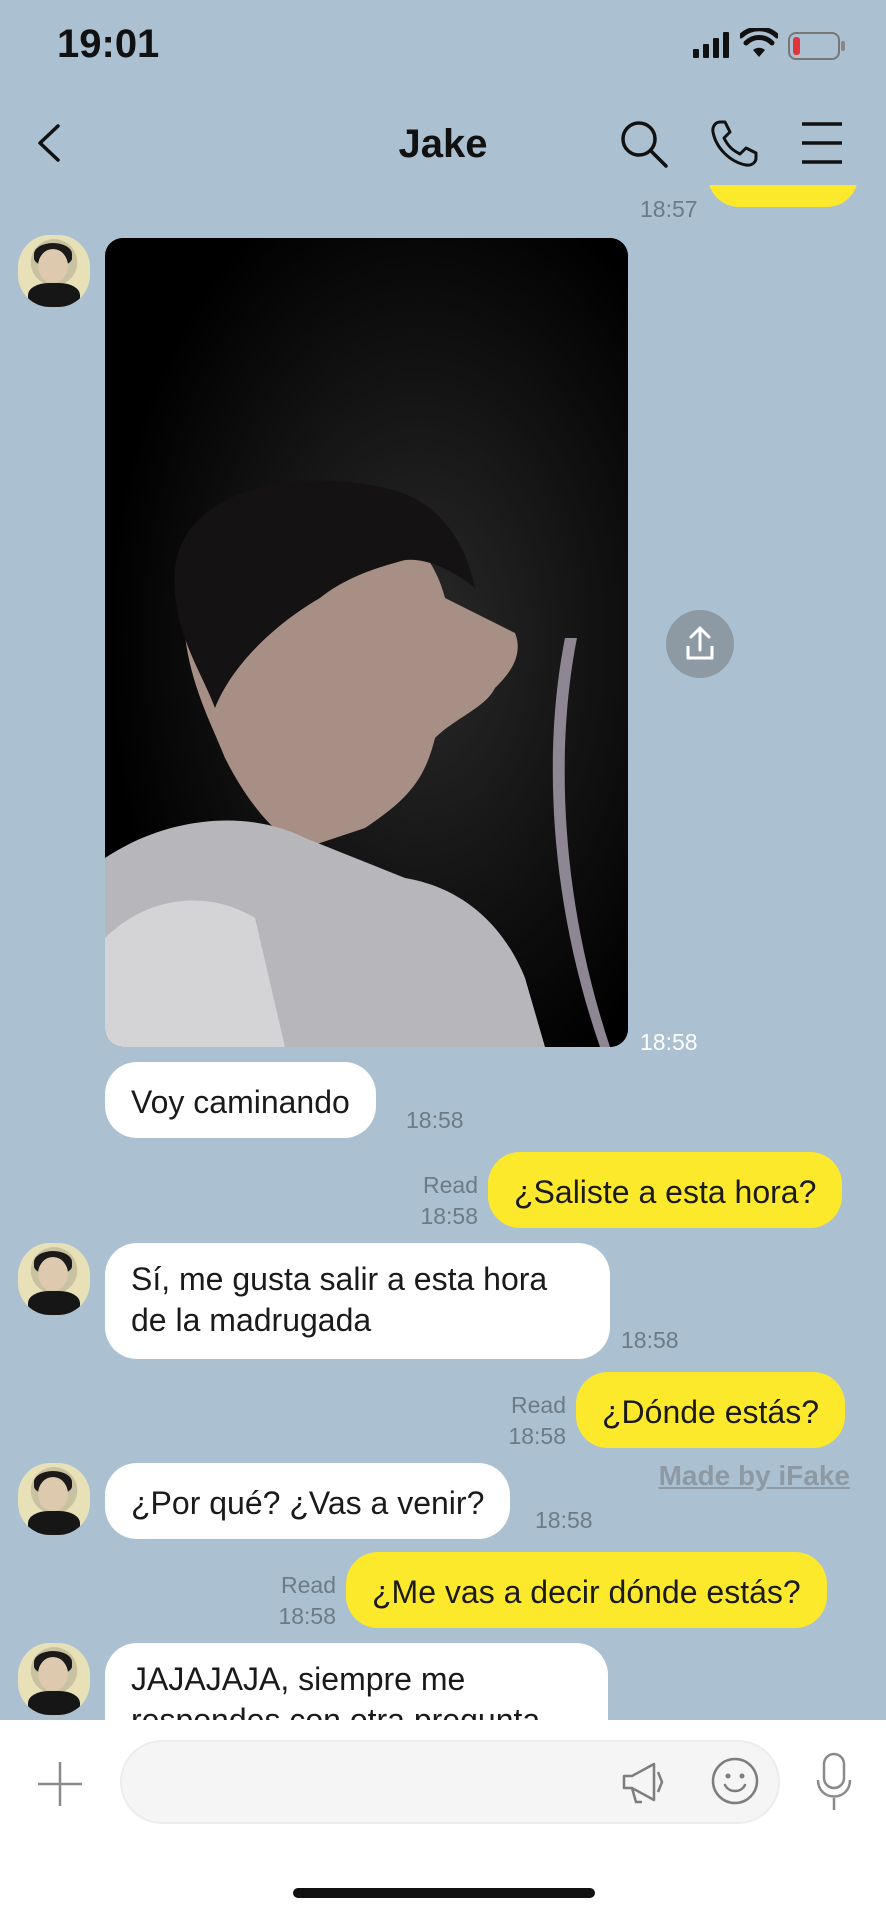  Describe the element at coordinates (308, 1501) in the screenshot. I see `message-bubble: ¿Por qué? ¿Vas a venir?` at that location.